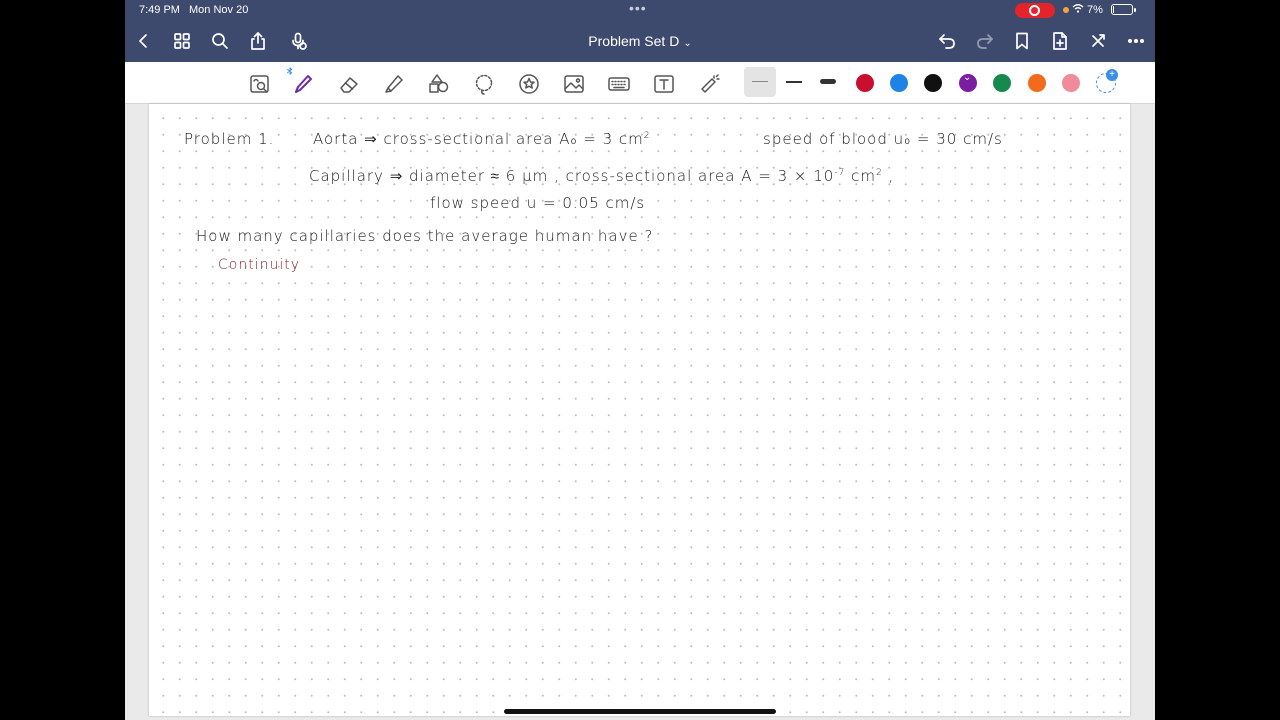 The image size is (1280, 720). Describe the element at coordinates (640, 83) in the screenshot. I see `drawing-toolbar: +` at that location.